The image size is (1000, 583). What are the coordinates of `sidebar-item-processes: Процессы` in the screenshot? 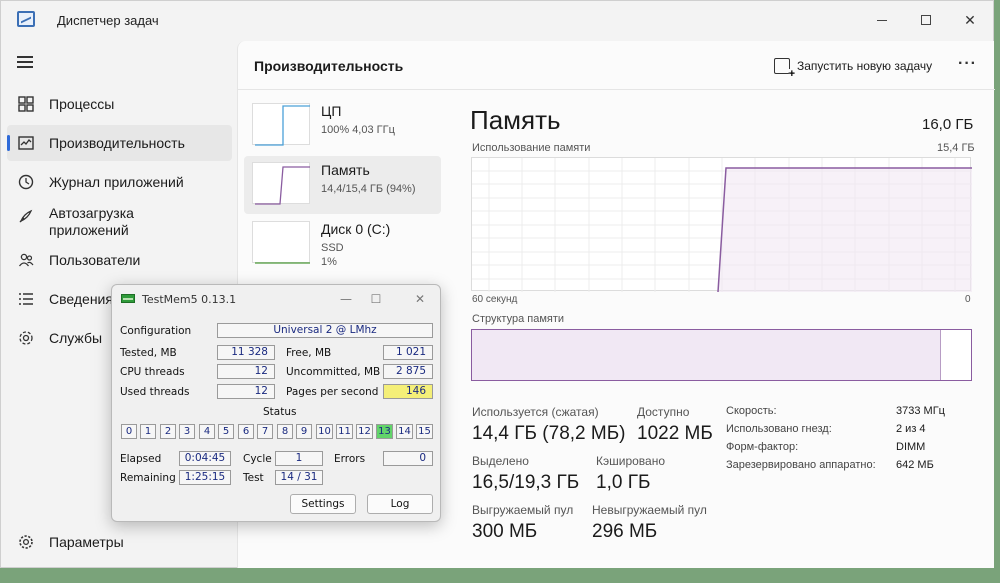 It's located at (119, 104).